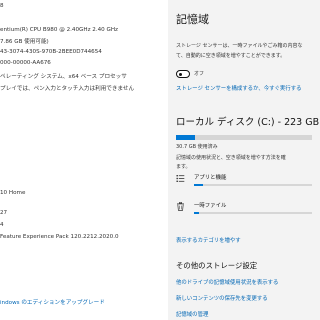  What do you see at coordinates (244, 137) in the screenshot?
I see `disk-usage-bar` at bounding box center [244, 137].